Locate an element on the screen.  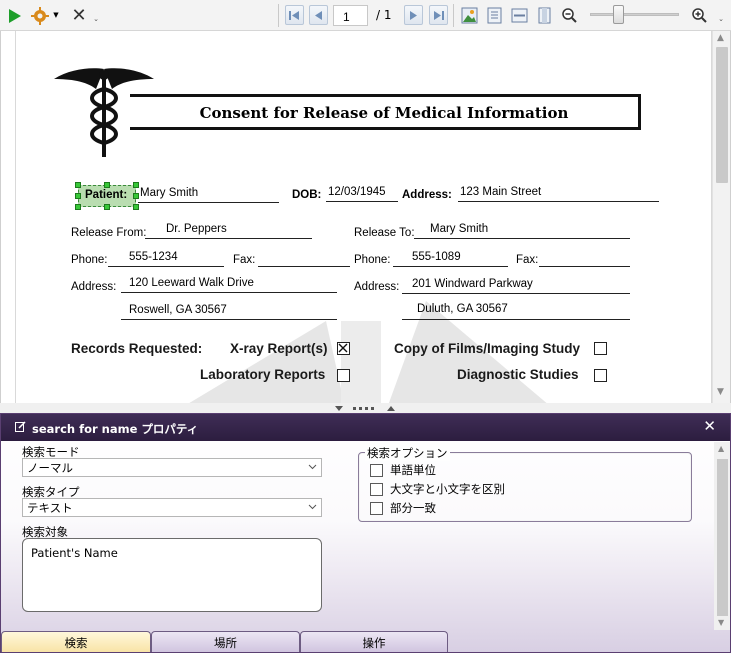
close-icon: ✕ is located at coordinates (79, 15).